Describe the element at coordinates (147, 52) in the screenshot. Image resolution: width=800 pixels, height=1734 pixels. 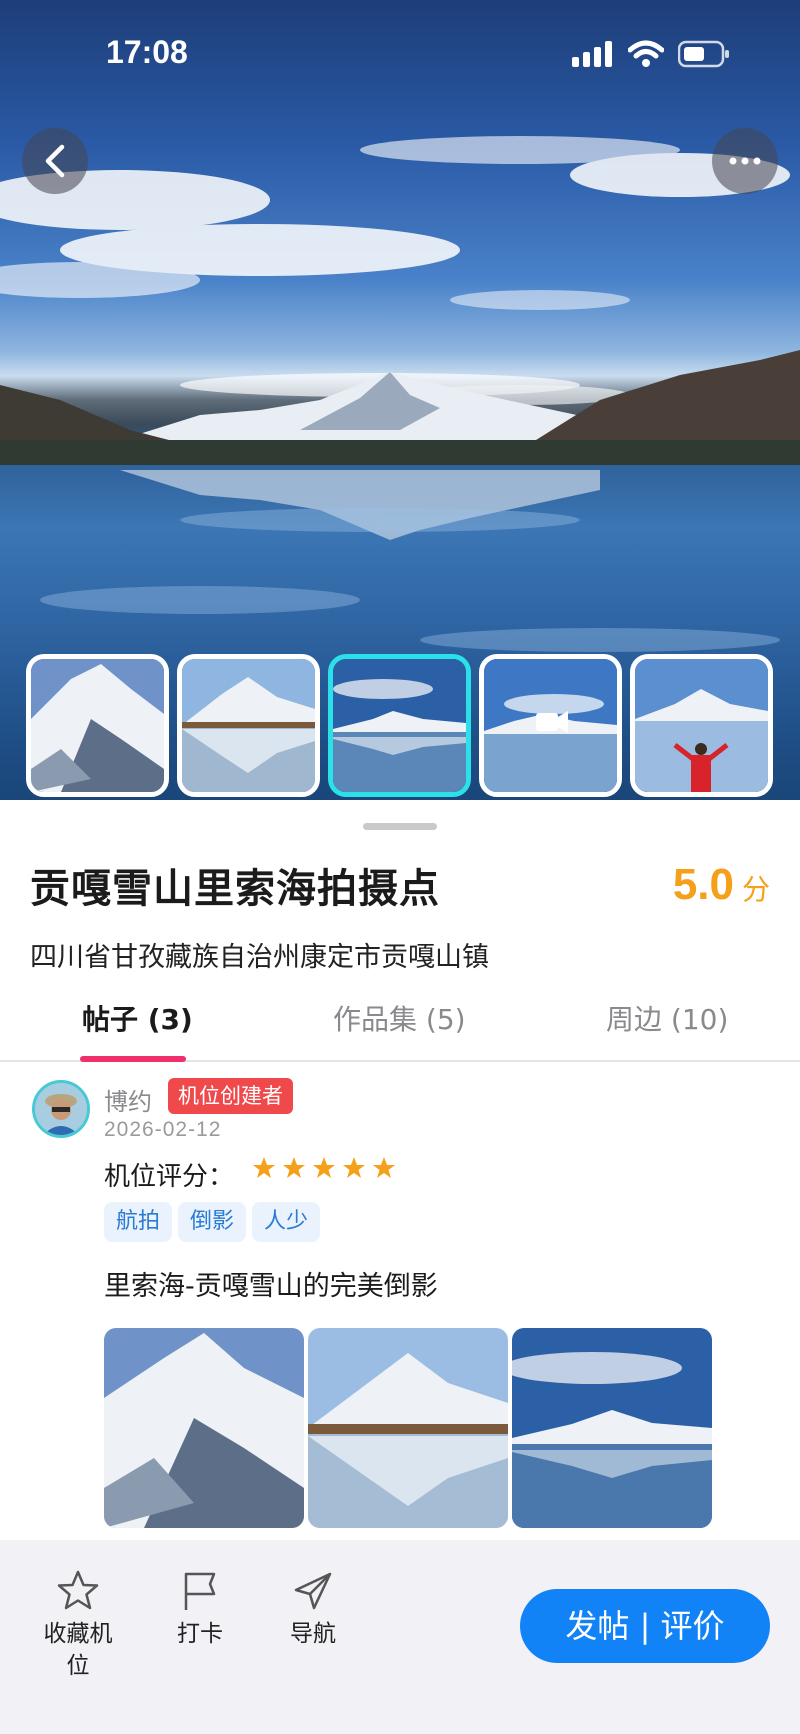
I see `status-time: 17:08` at that location.